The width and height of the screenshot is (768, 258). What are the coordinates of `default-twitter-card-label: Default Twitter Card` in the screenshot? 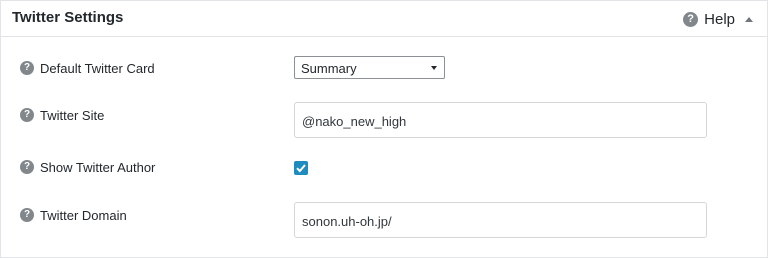 It's located at (97, 68).